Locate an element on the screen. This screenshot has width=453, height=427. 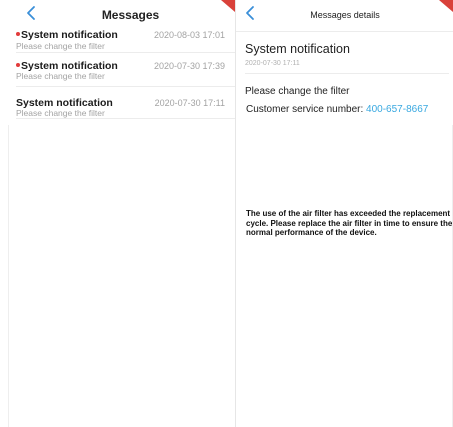
customer-service-label: Customer service number: is located at coordinates (306, 109).